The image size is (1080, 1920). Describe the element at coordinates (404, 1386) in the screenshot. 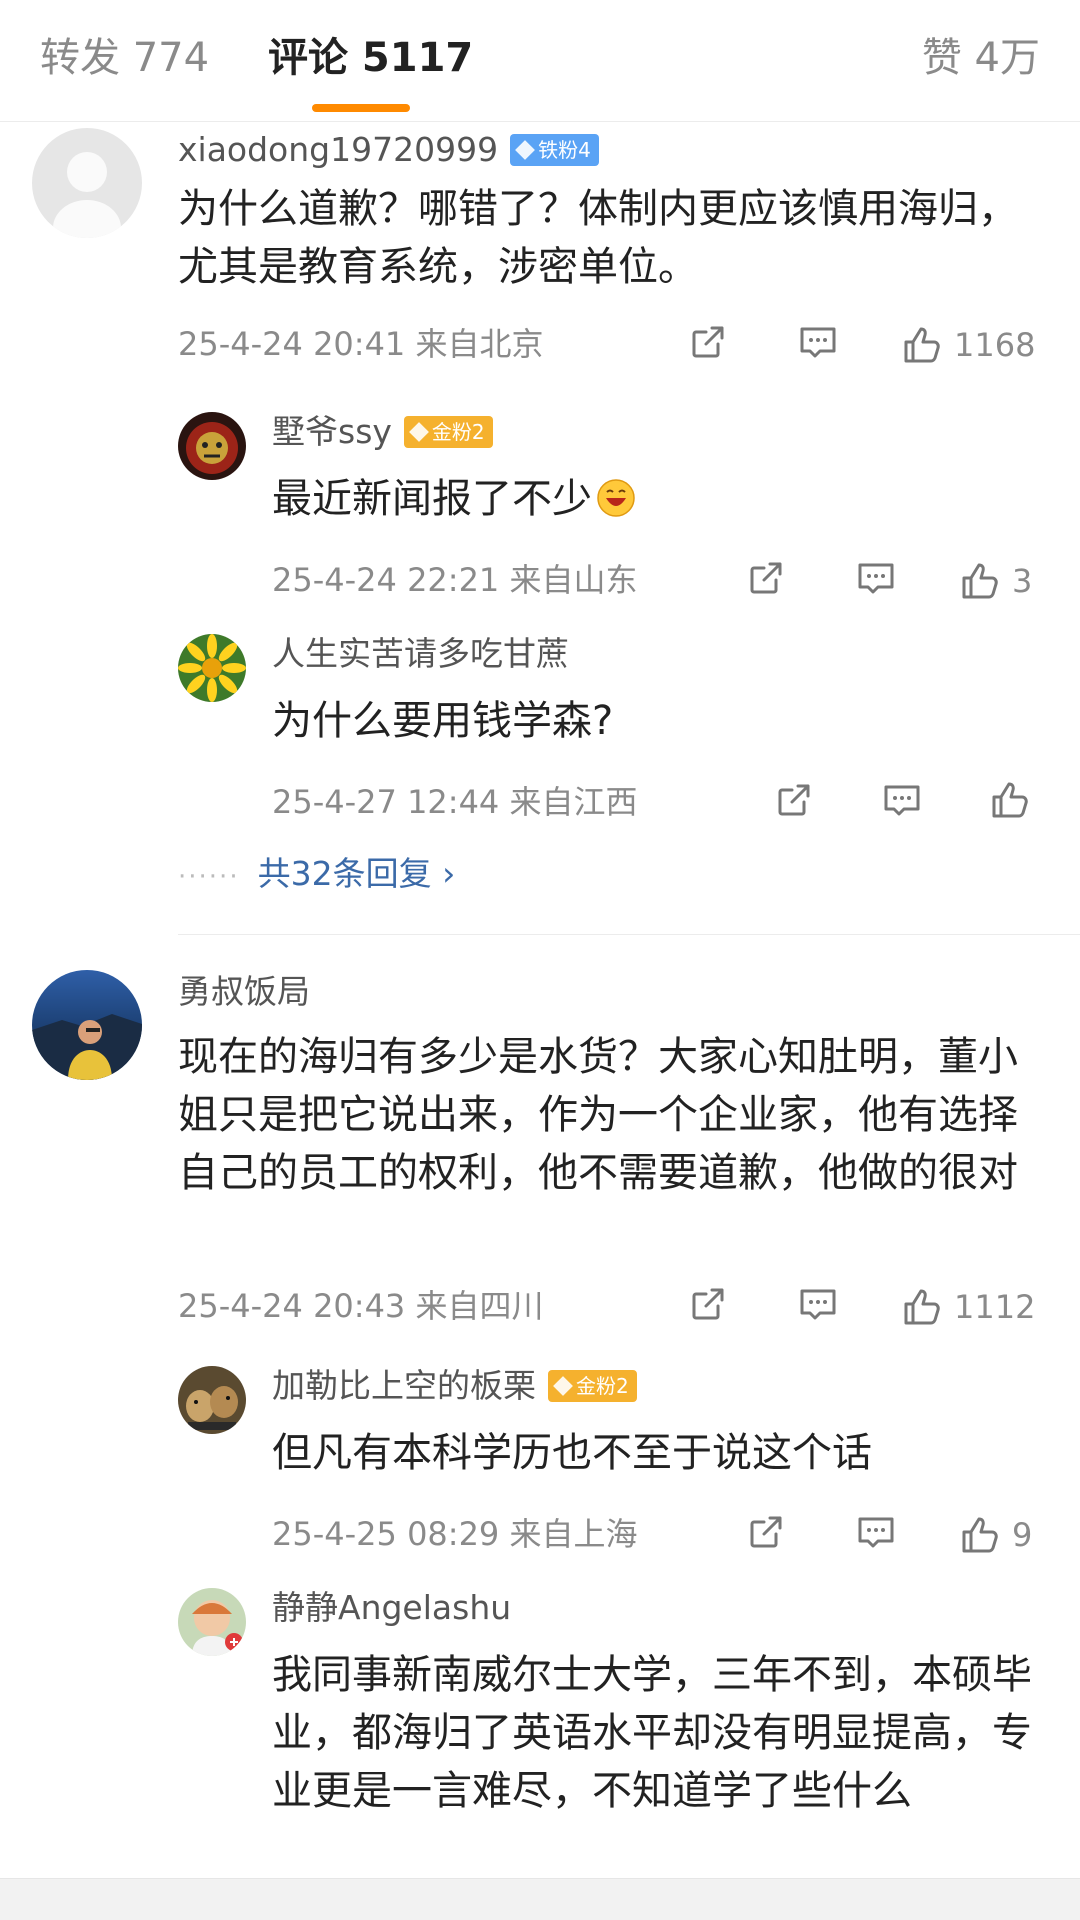

I see `author-name: 加勒比上空的板栗` at that location.